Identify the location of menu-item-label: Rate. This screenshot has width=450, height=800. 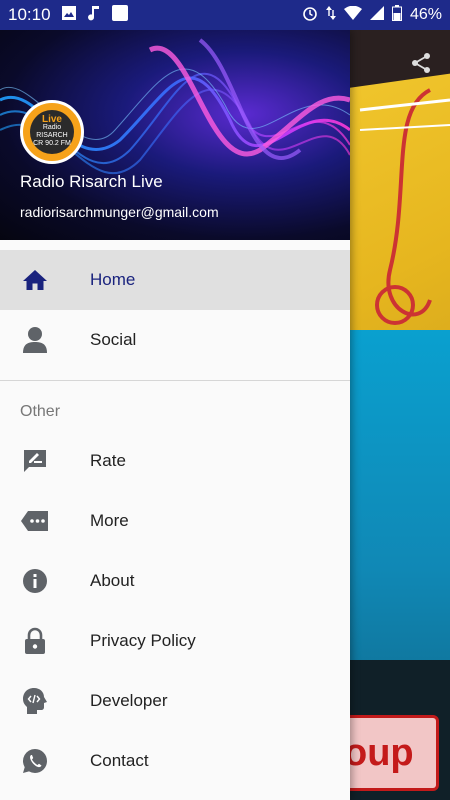
(108, 460).